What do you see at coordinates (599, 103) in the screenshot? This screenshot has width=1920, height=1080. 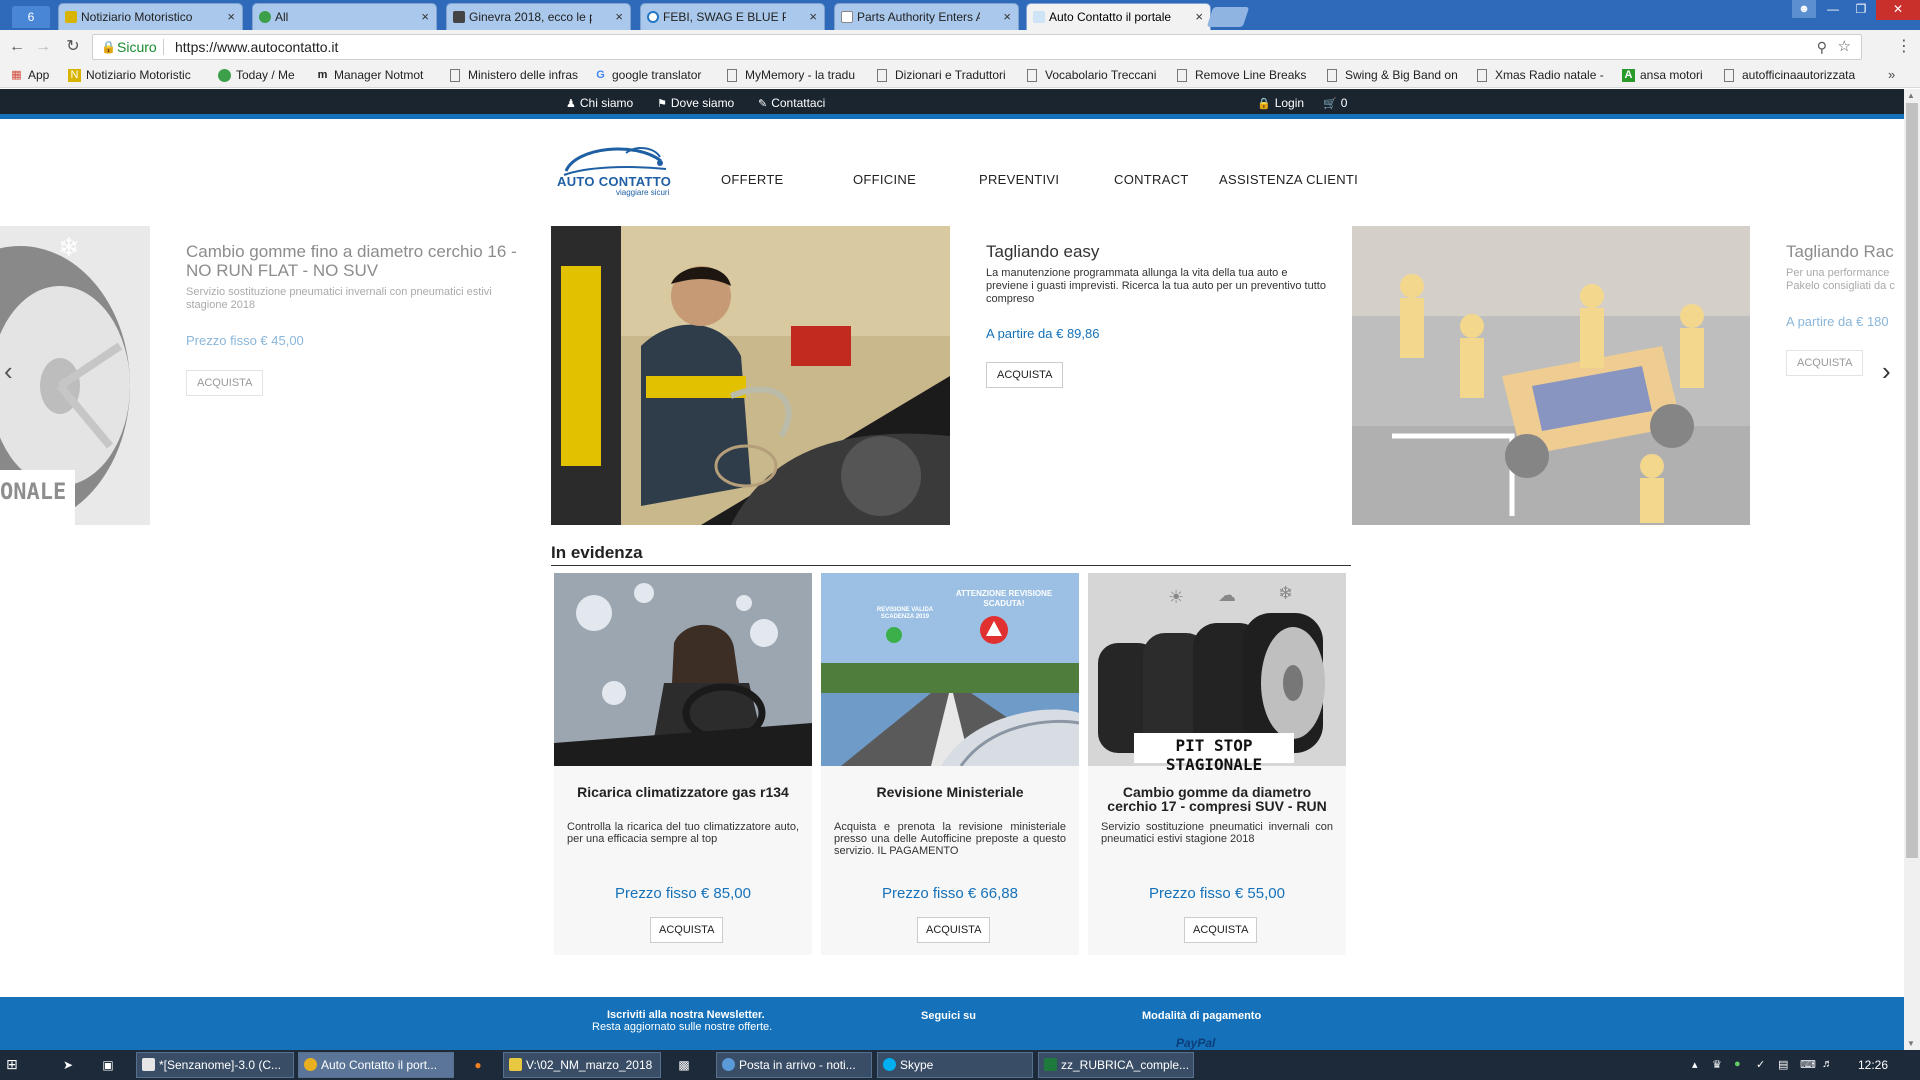 I see `chi-siamo-link: ♟ Chi siamo` at bounding box center [599, 103].